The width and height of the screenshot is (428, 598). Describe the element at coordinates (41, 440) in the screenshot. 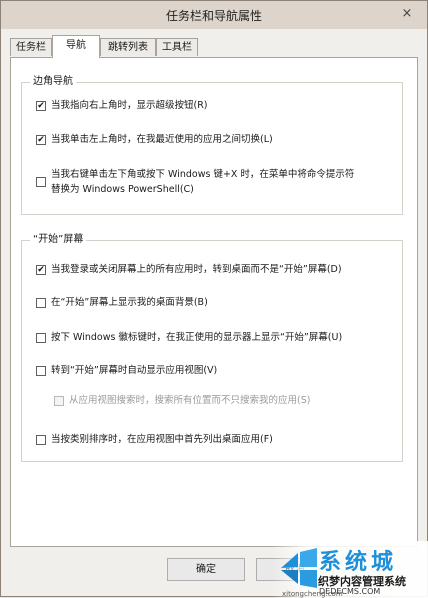

I see `list-desktop-apps-first-checkbox` at that location.